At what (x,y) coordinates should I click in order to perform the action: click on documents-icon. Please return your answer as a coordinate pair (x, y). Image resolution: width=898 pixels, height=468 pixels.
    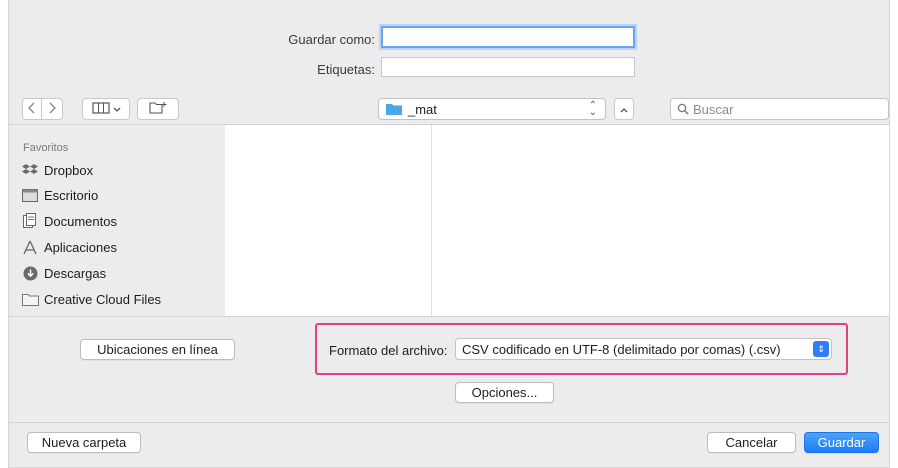
    Looking at the image, I should click on (30, 221).